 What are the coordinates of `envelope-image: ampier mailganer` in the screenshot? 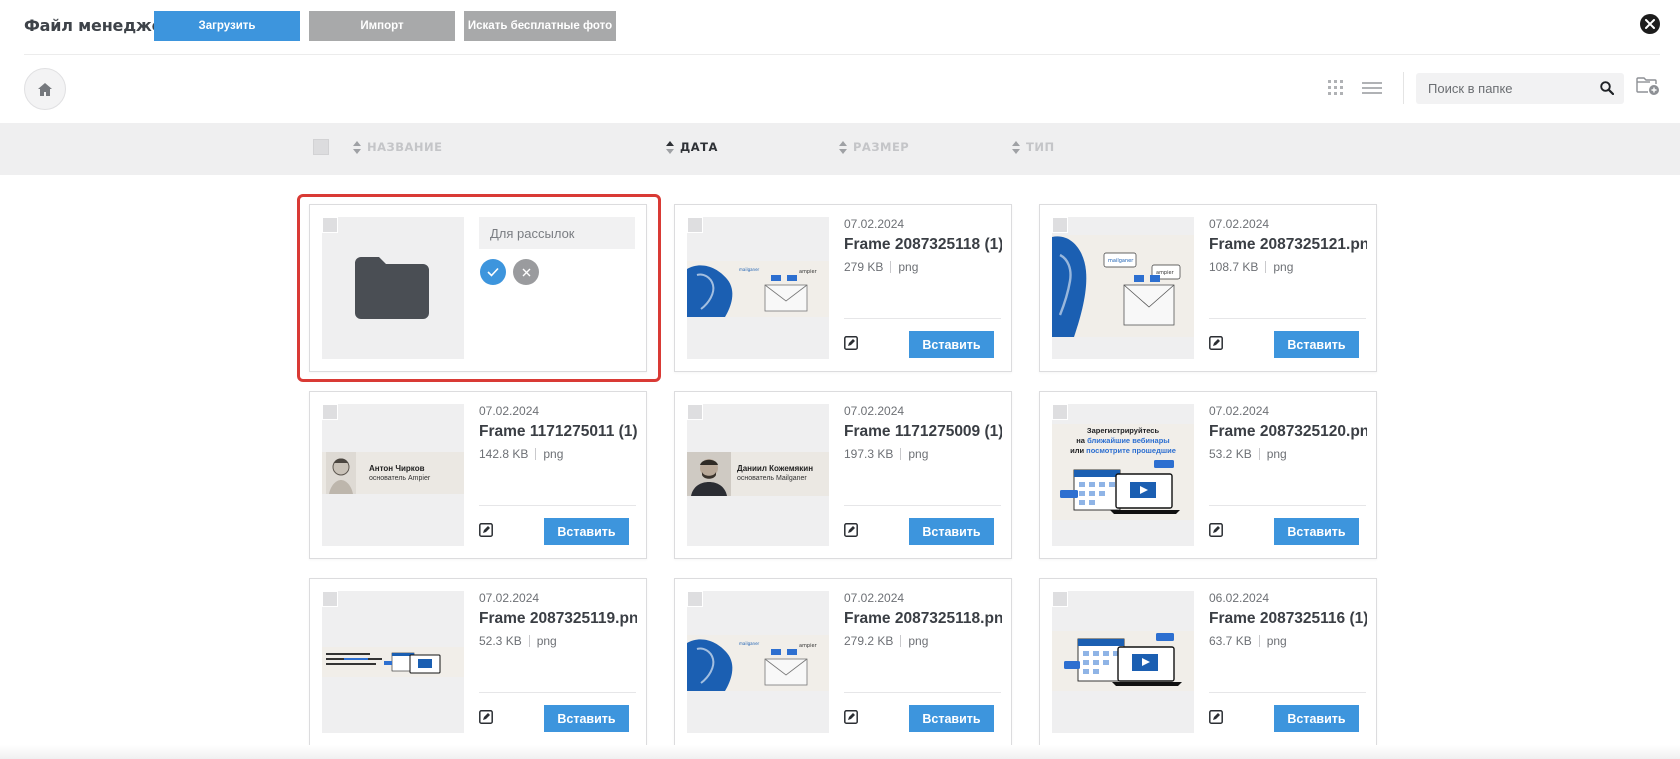 It's located at (758, 289).